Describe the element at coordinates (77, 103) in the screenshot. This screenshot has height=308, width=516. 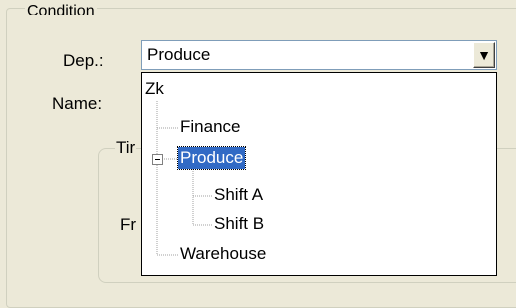
I see `name-label: Name:` at that location.